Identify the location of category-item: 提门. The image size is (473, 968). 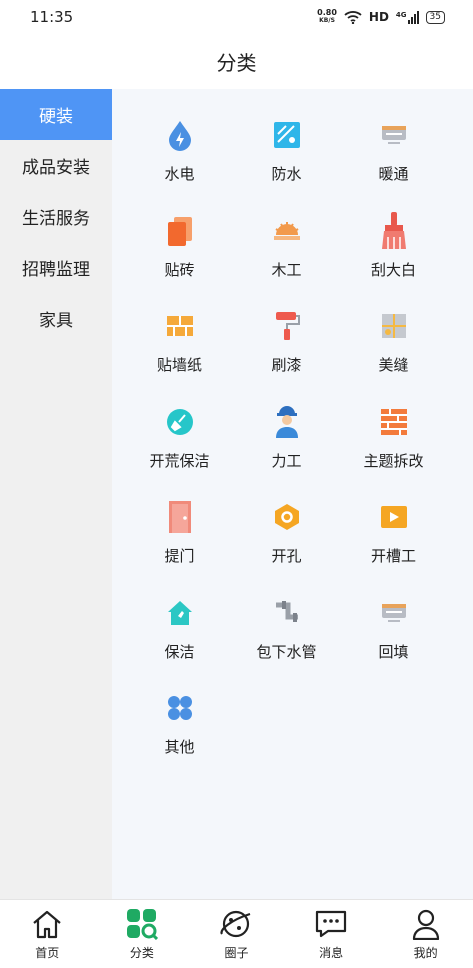
(179, 547).